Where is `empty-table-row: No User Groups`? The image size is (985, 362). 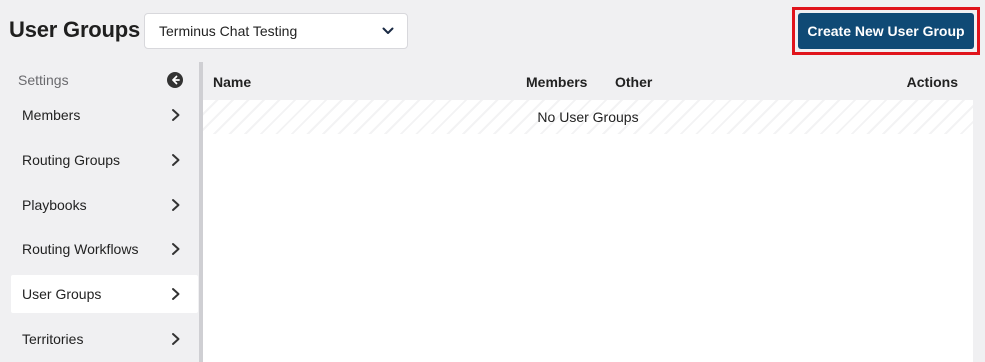 empty-table-row: No User Groups is located at coordinates (588, 117).